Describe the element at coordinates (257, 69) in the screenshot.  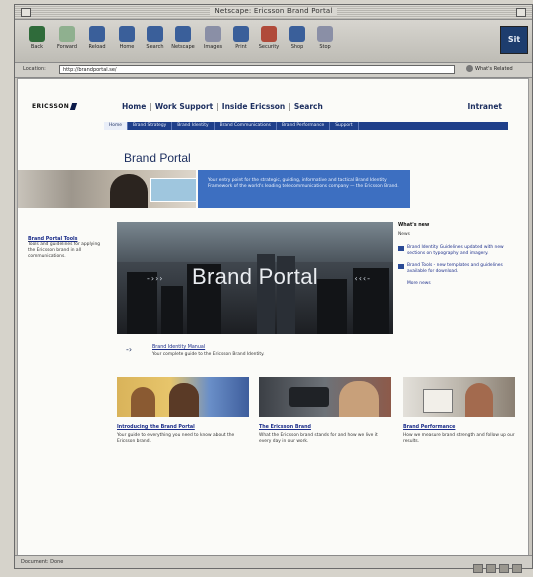
I see `url-field: http://brandportal.se/` at that location.